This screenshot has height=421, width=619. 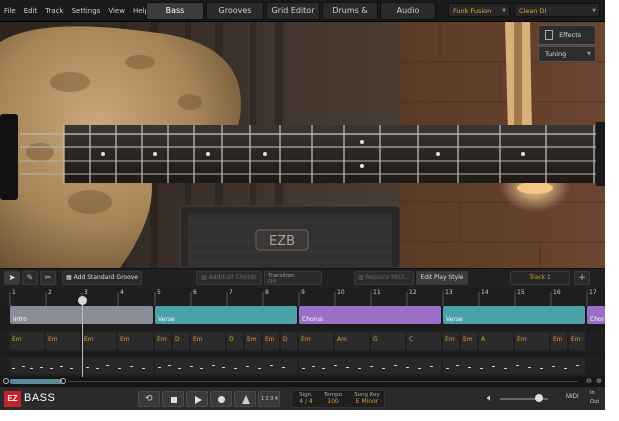 I want to click on style-preset-dropdown: Funk Fusion ▼, so click(x=479, y=10).